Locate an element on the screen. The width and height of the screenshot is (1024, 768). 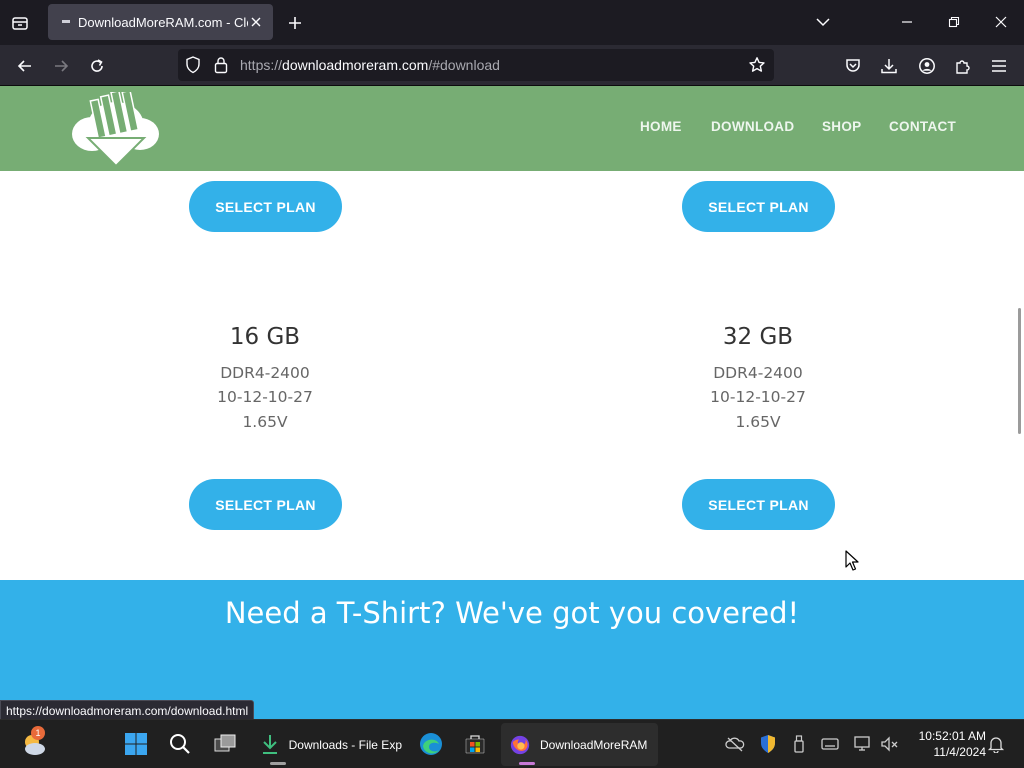
url-text: https://downloadmoreram.com/#download is located at coordinates (370, 65).